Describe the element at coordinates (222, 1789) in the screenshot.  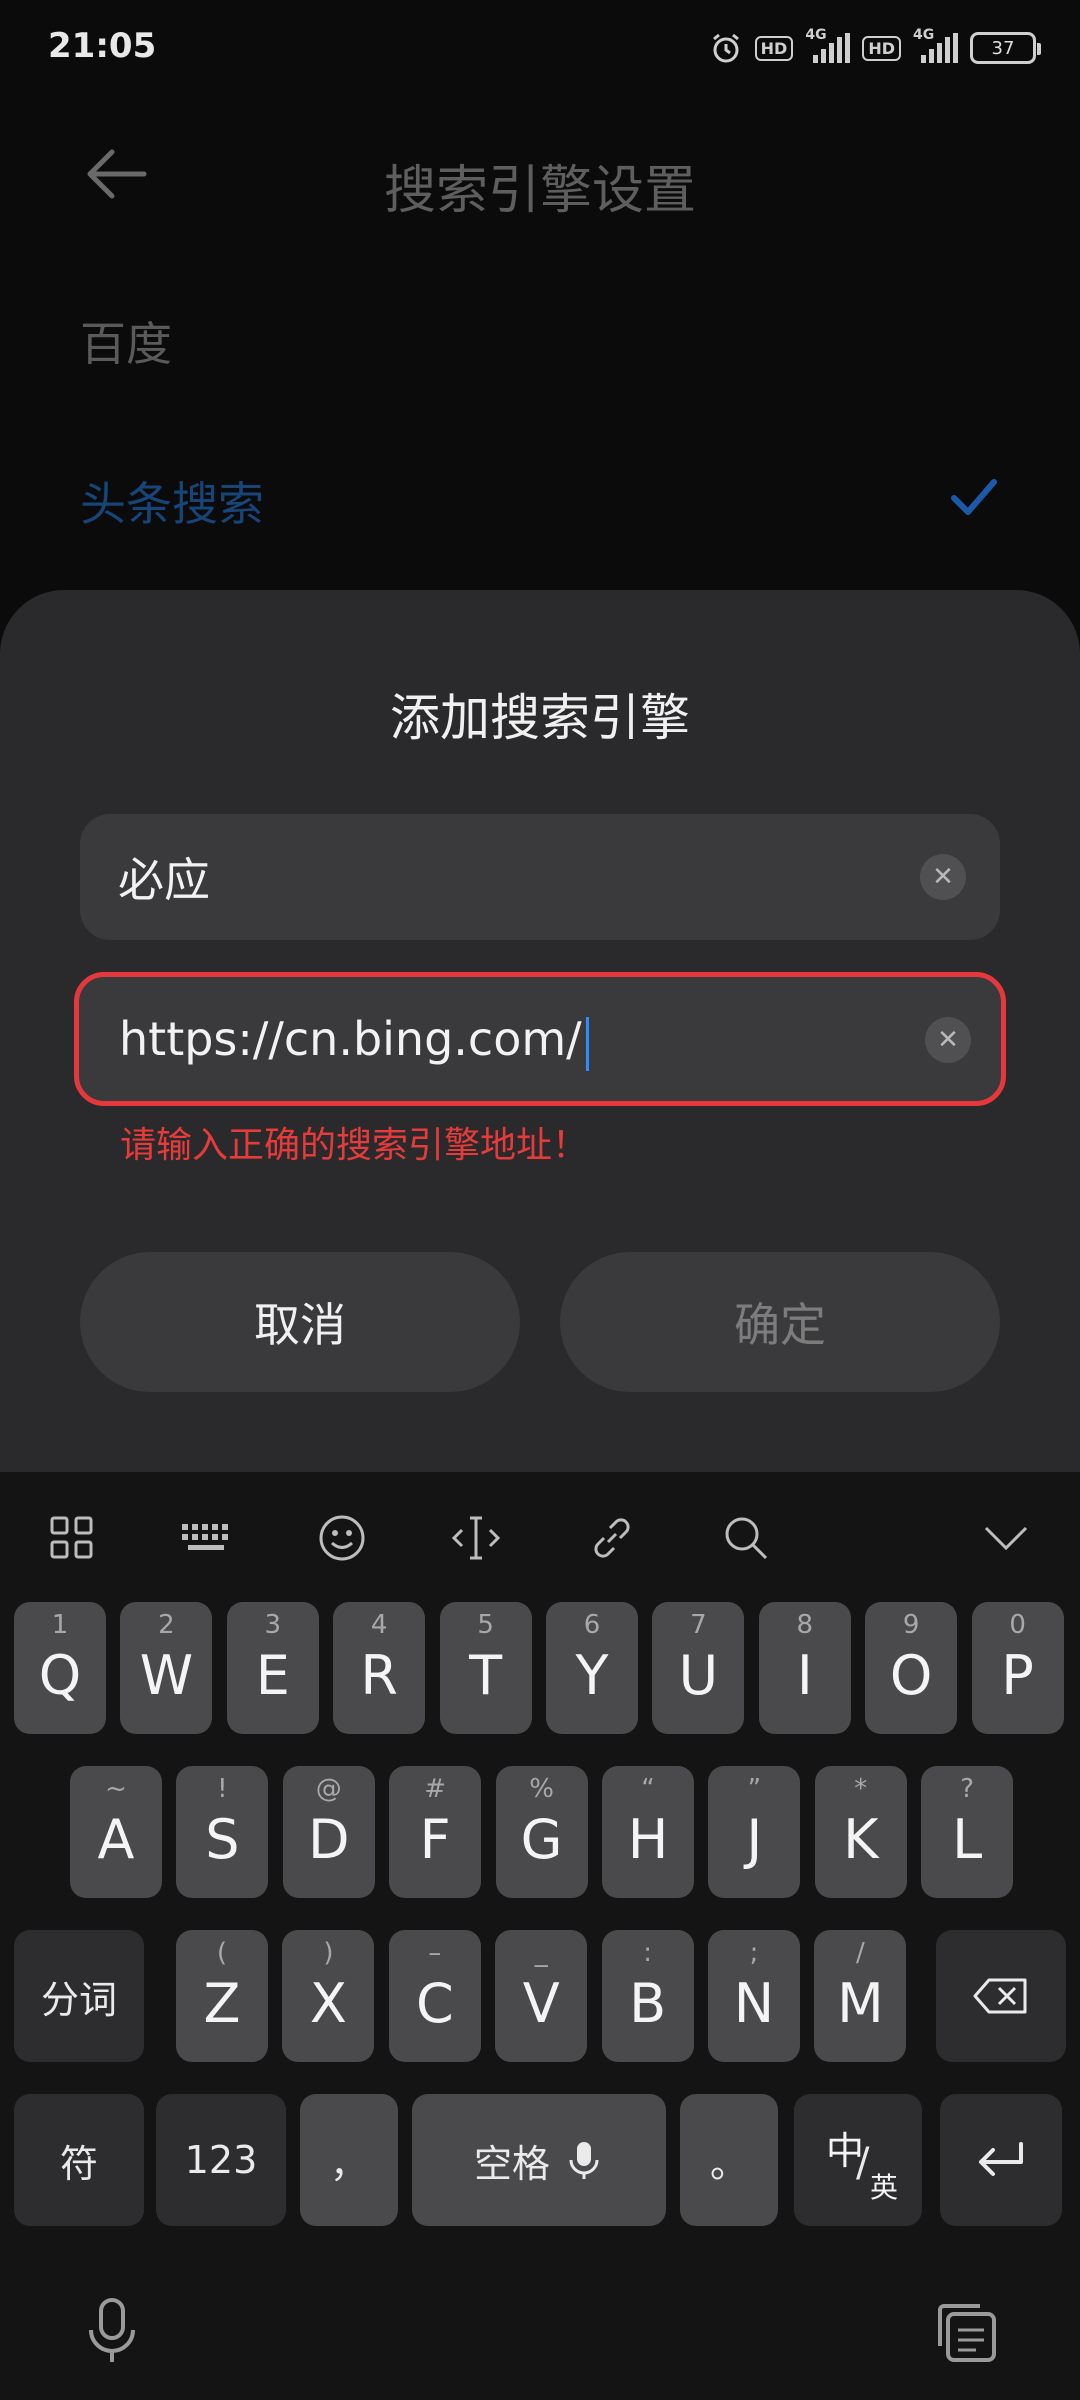
I see `key-secondary-label: !` at that location.